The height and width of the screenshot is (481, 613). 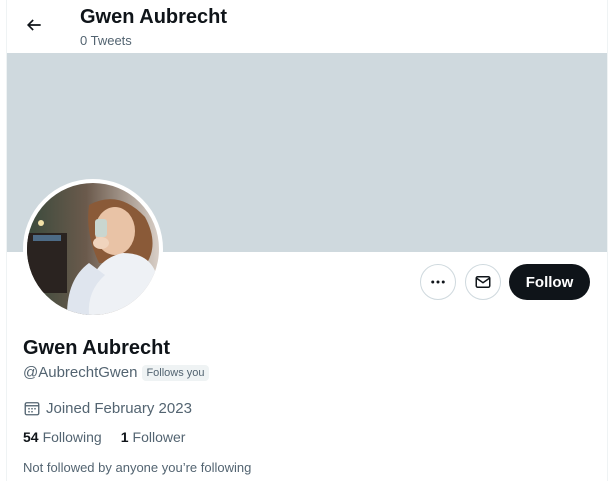 I want to click on more-dots-icon, so click(x=438, y=282).